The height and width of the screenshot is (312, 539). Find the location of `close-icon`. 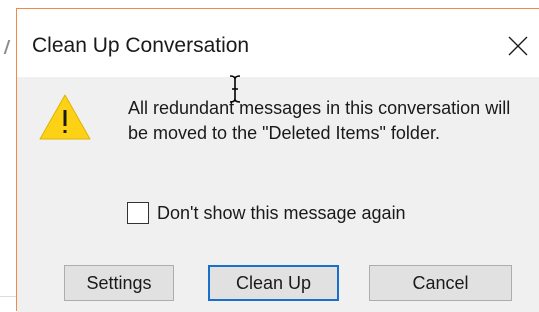

close-icon is located at coordinates (518, 46).